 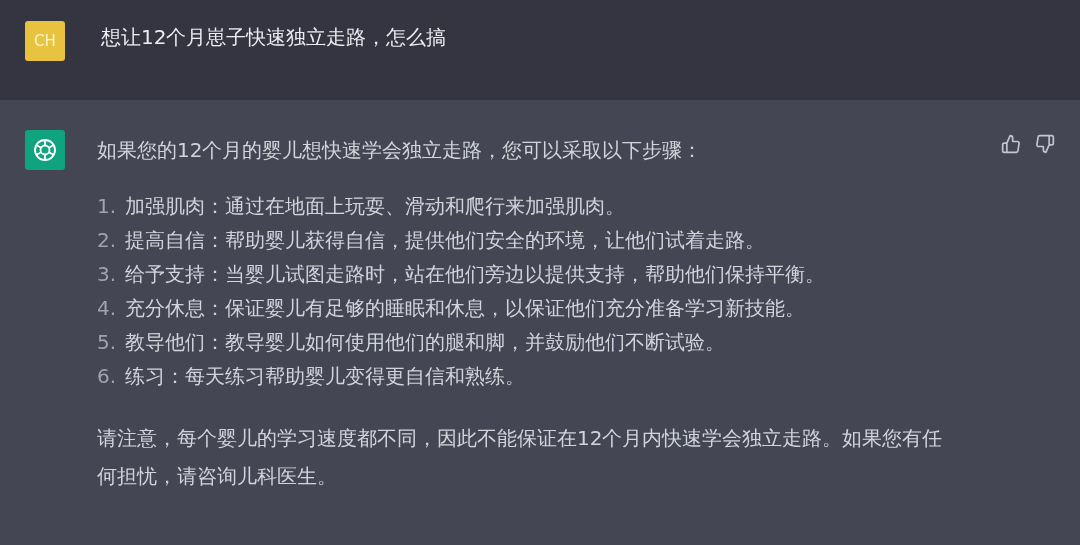 What do you see at coordinates (1045, 144) in the screenshot?
I see `thumbs-down-icon` at bounding box center [1045, 144].